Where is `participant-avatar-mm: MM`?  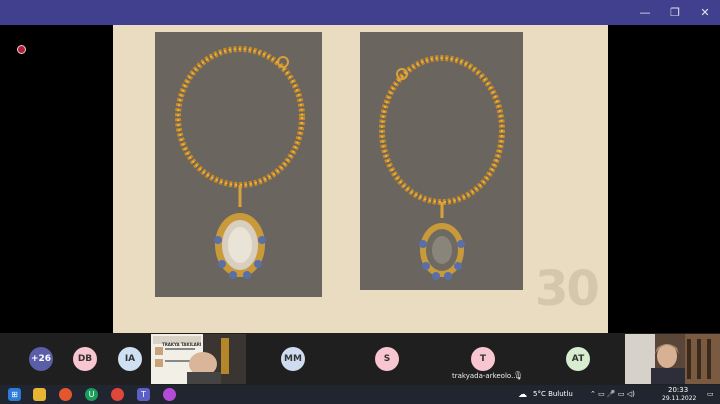
participant-avatar-mm: MM is located at coordinates (293, 359).